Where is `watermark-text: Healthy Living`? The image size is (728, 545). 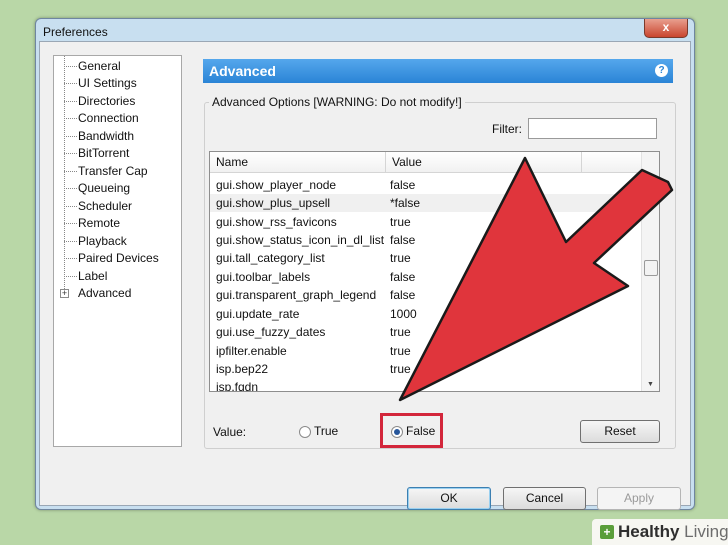 watermark-text: Healthy Living is located at coordinates (673, 531).